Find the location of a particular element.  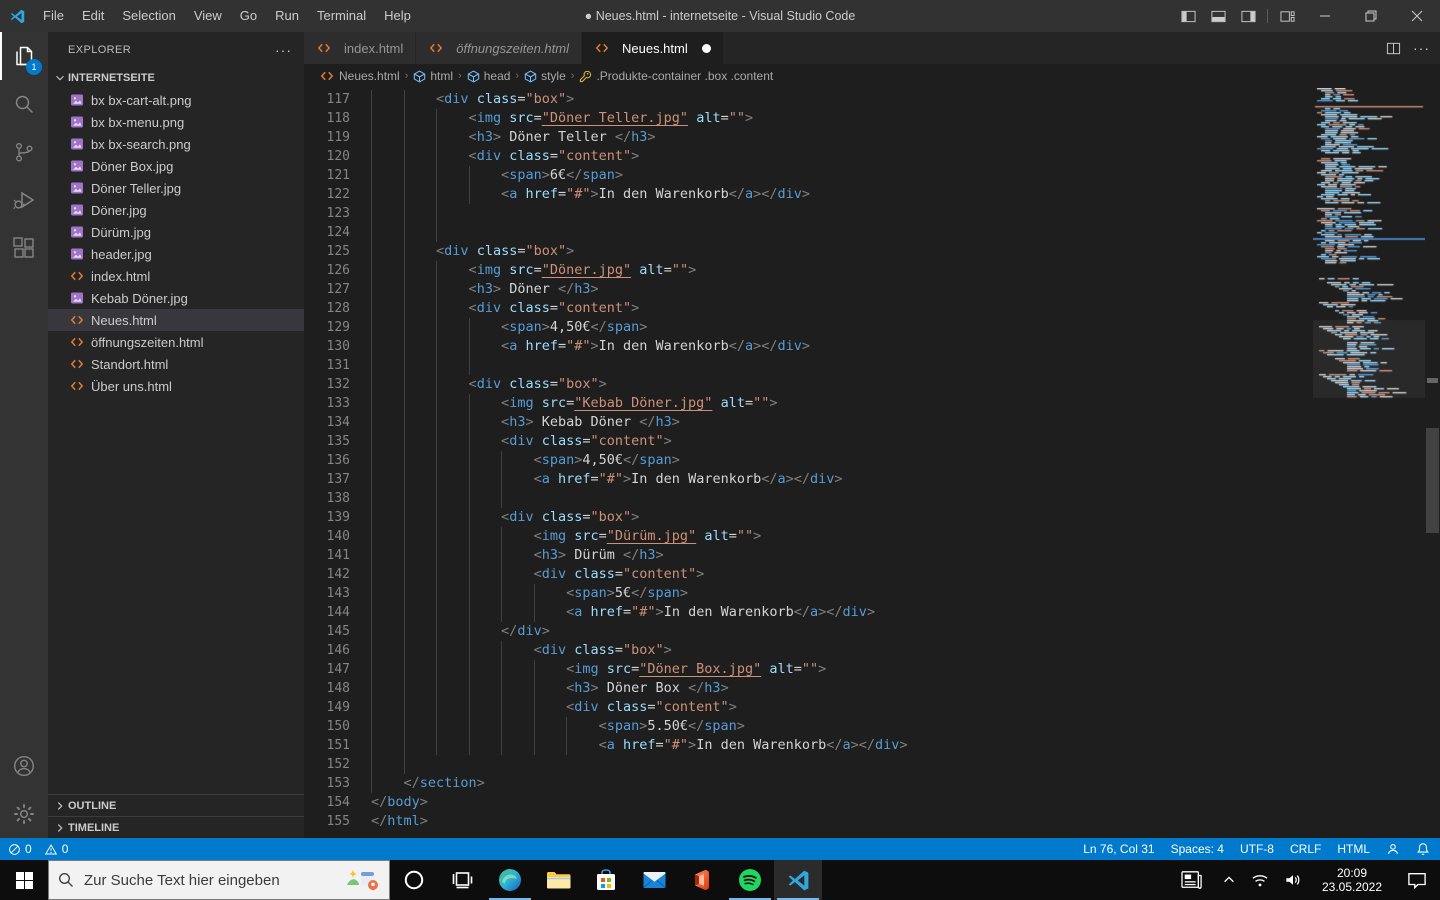

taskbar-edge-icon is located at coordinates (510, 880).